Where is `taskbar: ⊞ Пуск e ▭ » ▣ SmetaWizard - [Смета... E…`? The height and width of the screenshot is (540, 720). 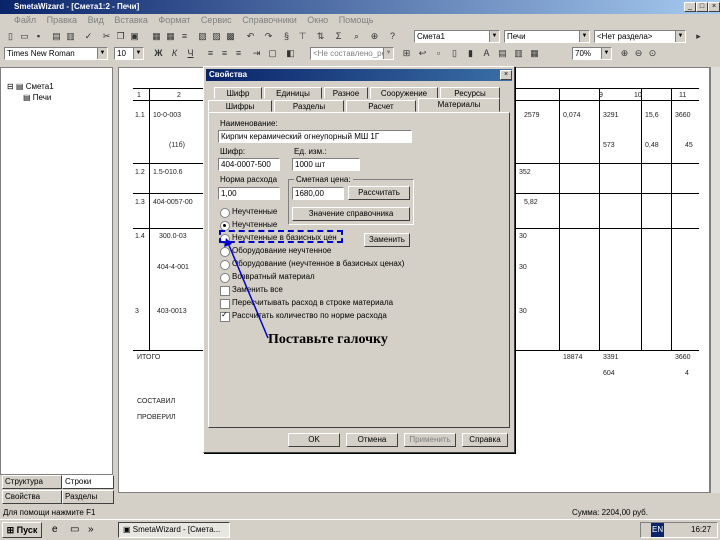 taskbar: ⊞ Пуск e ▭ » ▣ SmetaWizard - [Смета... E… is located at coordinates (360, 529).